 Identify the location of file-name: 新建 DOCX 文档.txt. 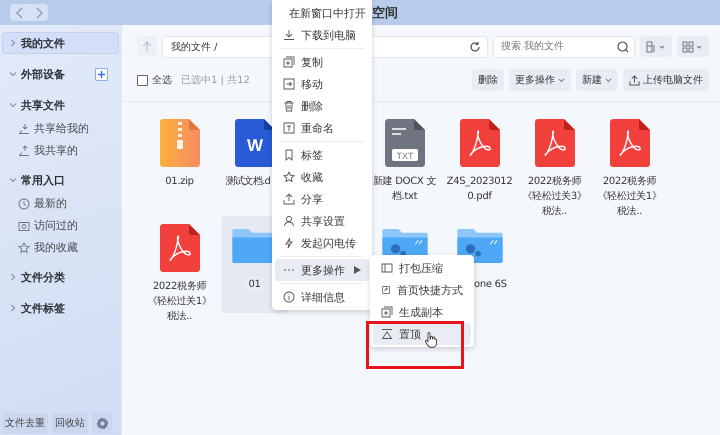
(405, 189).